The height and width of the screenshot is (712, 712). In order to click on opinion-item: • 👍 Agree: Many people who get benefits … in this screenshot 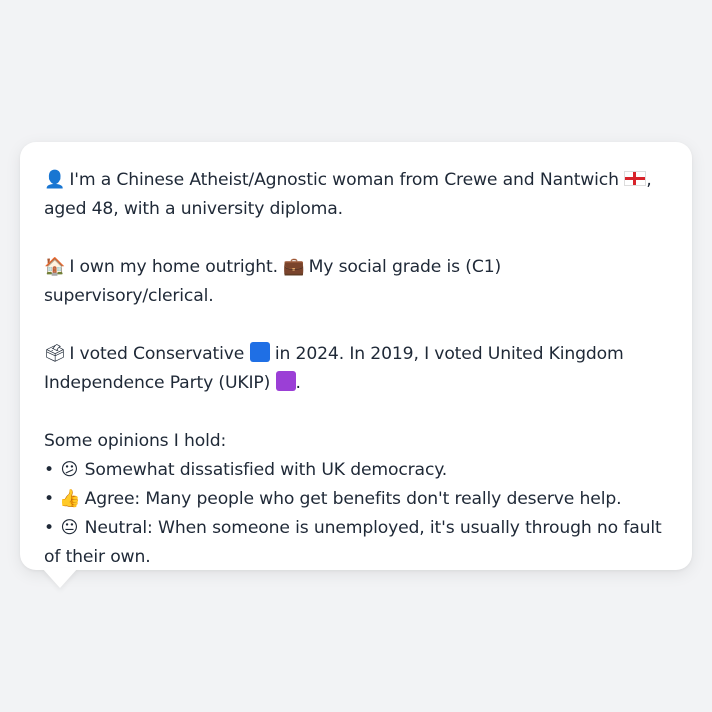, I will do `click(356, 499)`.